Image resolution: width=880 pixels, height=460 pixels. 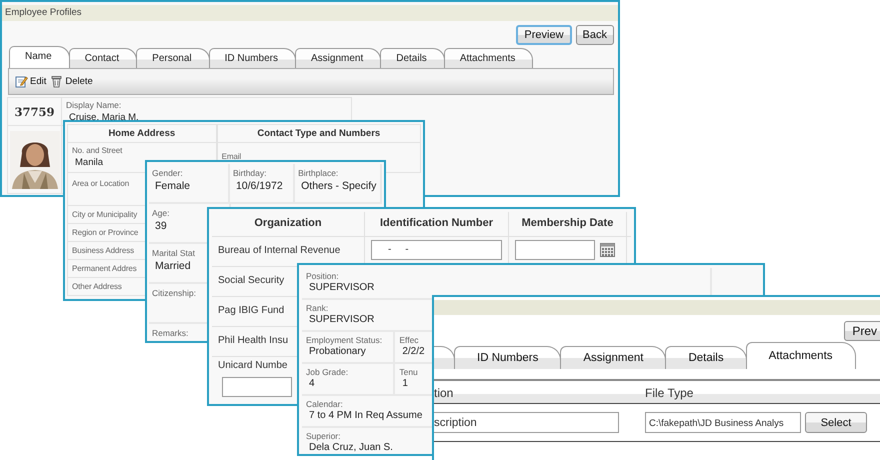 I want to click on field-label: Citizenship:, so click(x=174, y=293).